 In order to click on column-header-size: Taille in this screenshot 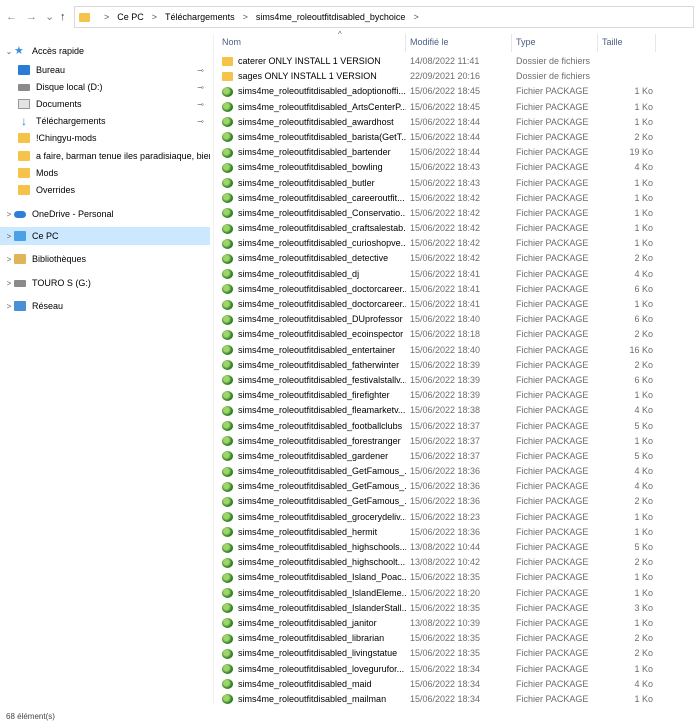, I will do `click(627, 43)`.